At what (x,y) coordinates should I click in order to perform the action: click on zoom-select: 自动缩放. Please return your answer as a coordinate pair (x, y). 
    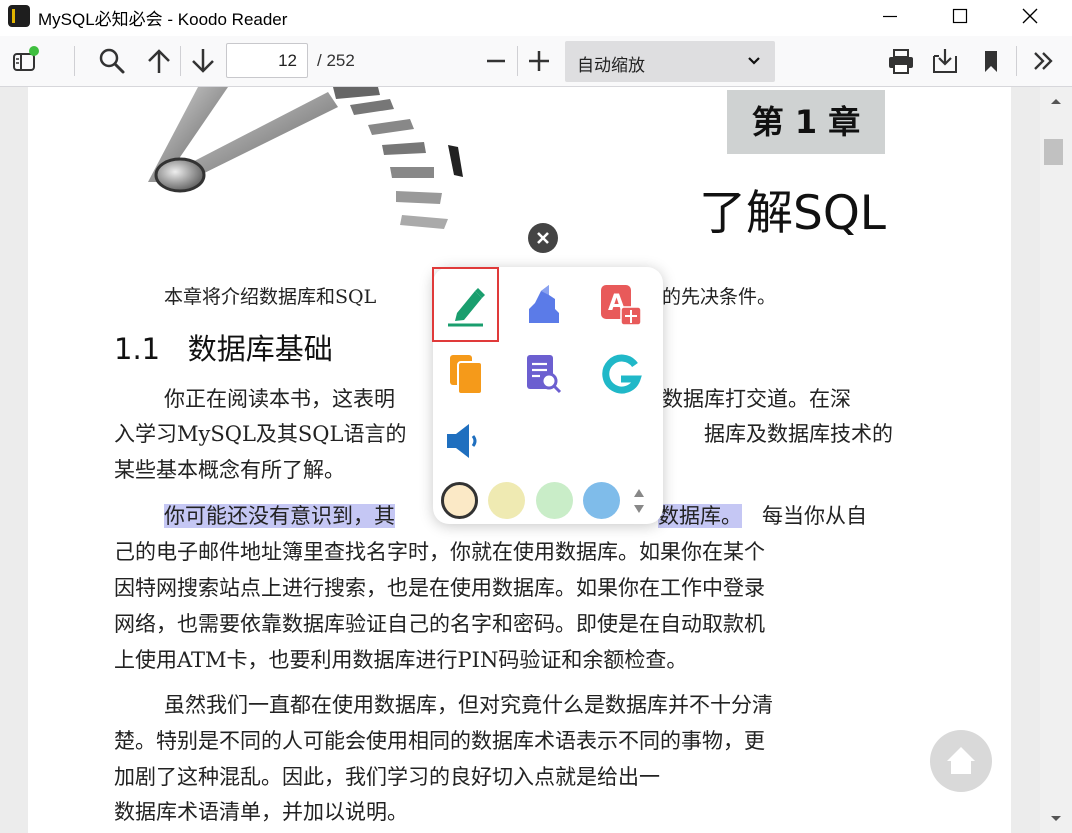
    Looking at the image, I should click on (670, 61).